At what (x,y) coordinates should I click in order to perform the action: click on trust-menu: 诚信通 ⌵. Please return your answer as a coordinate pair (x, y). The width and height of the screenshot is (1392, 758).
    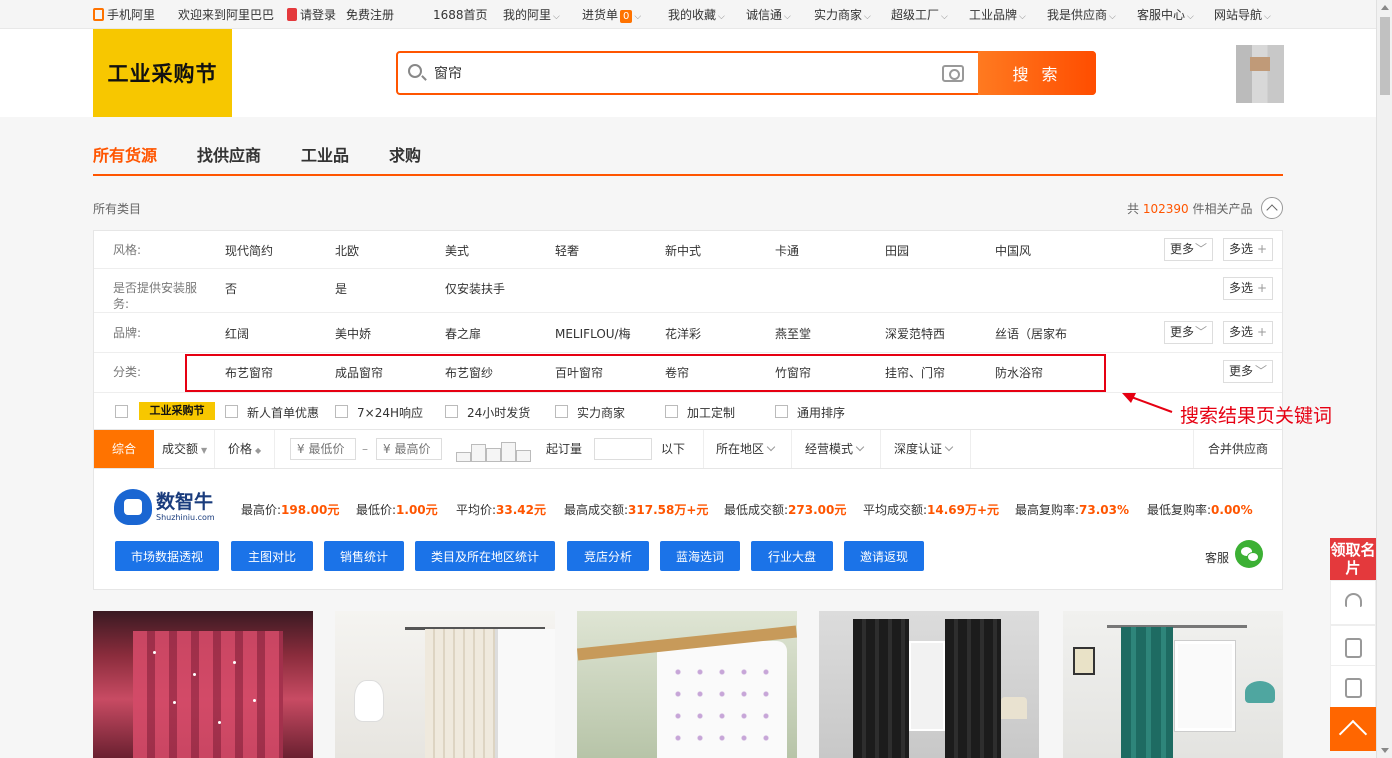
    Looking at the image, I should click on (768, 16).